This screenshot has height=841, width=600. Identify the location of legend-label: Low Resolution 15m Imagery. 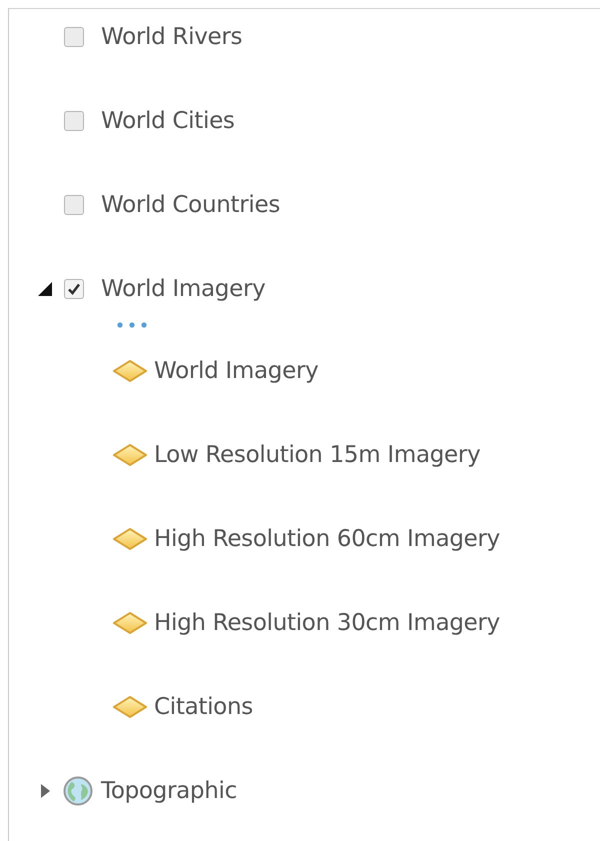
(317, 455).